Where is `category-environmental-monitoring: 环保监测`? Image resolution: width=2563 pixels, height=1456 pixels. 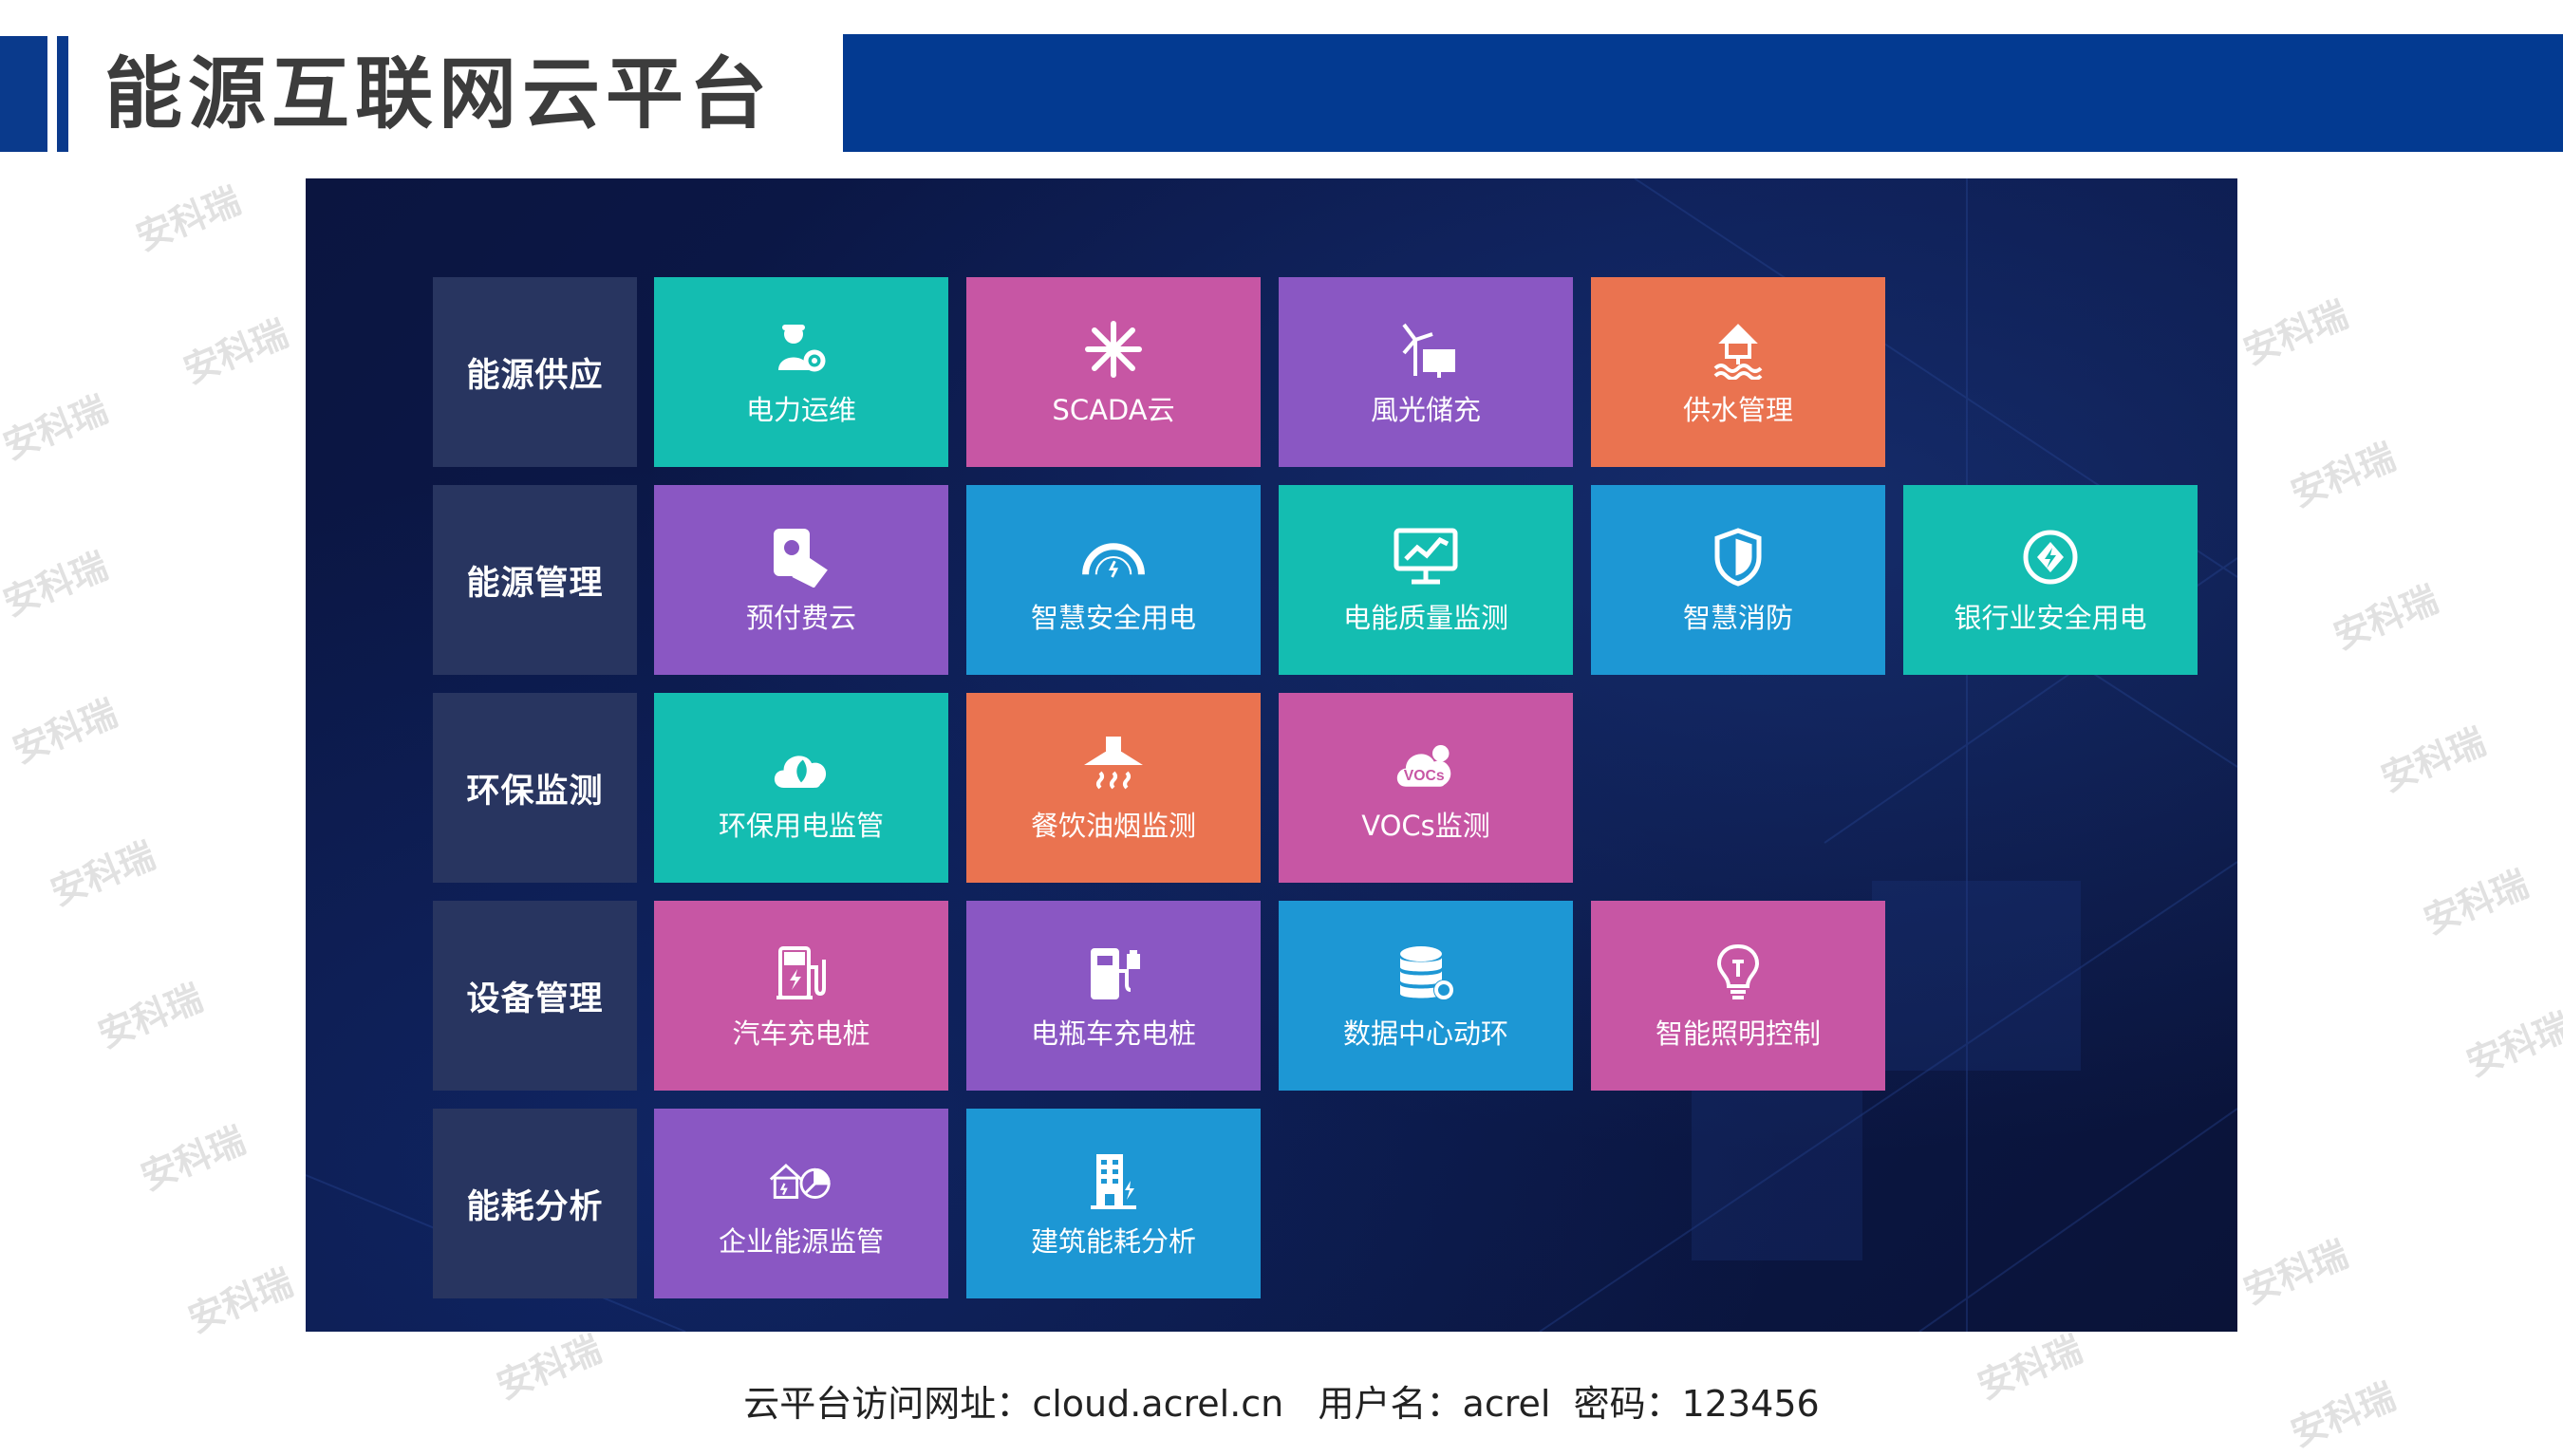
category-environmental-monitoring: 环保监测 is located at coordinates (535, 788).